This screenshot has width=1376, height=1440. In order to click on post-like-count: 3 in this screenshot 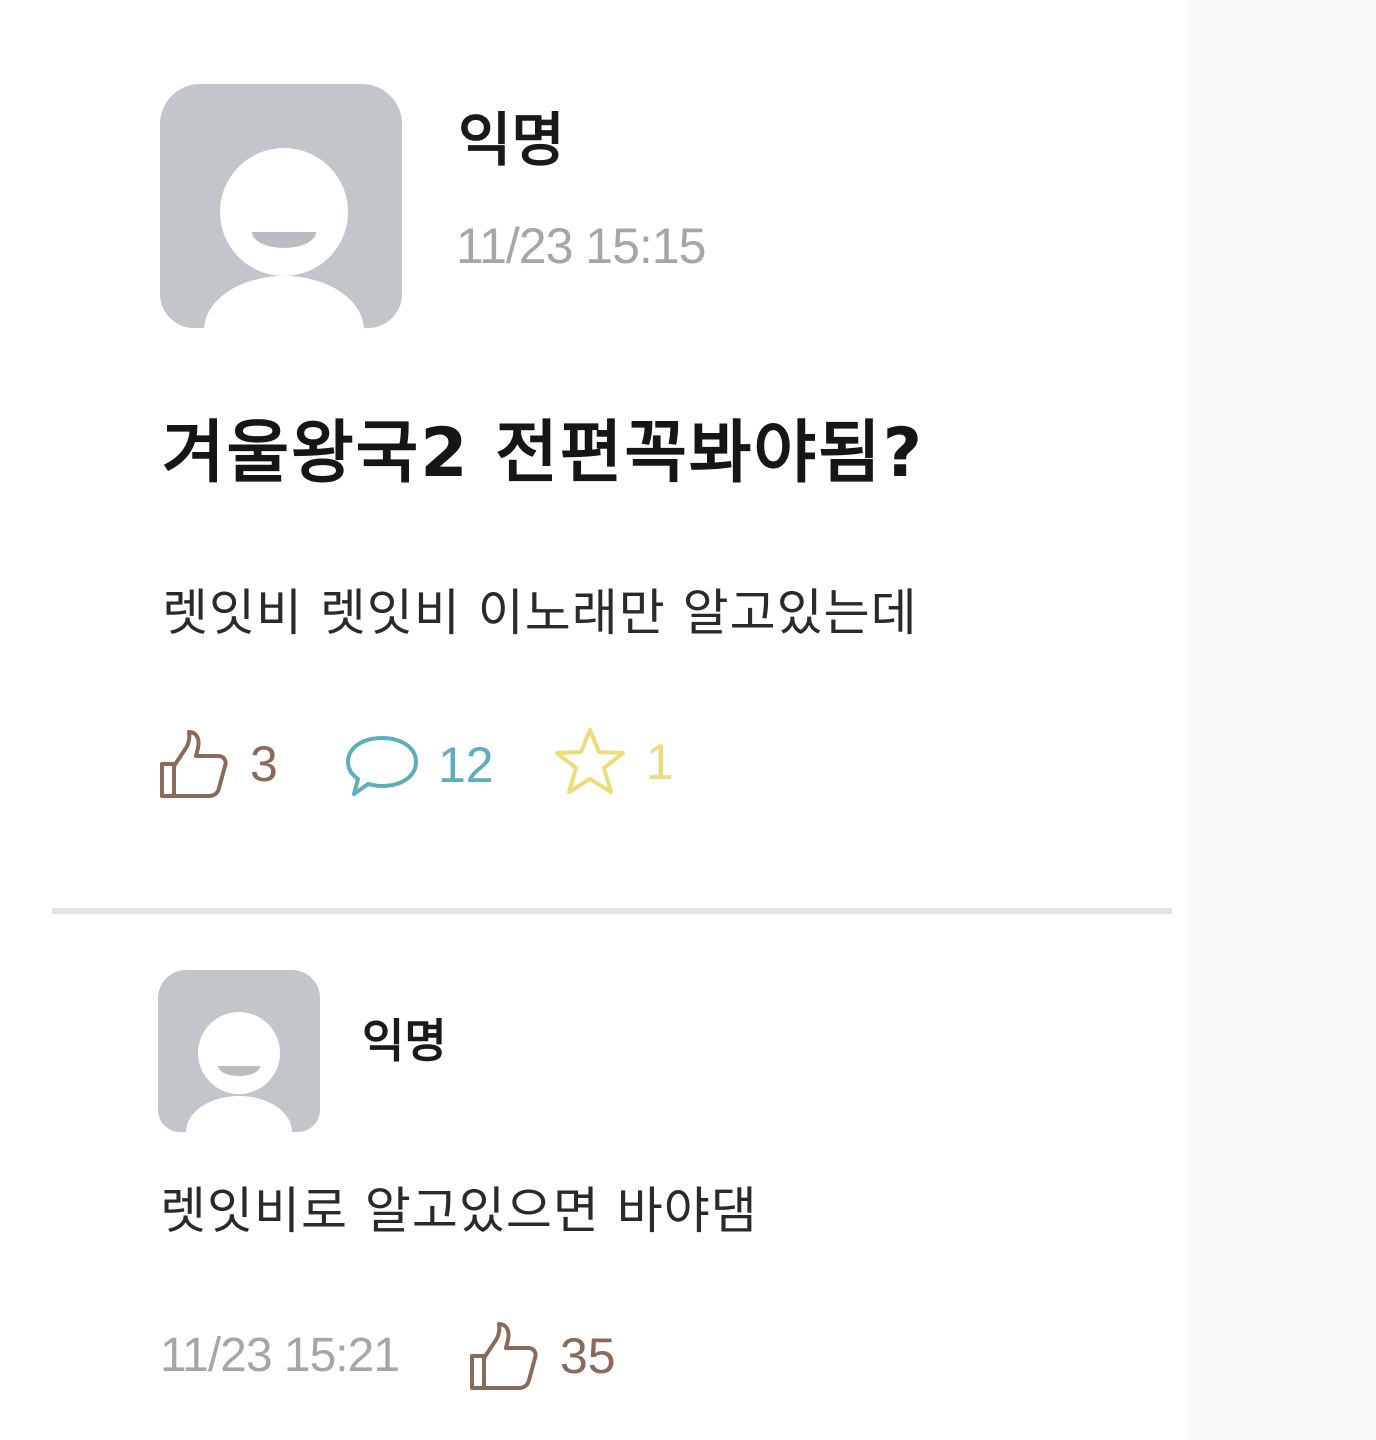, I will do `click(264, 764)`.